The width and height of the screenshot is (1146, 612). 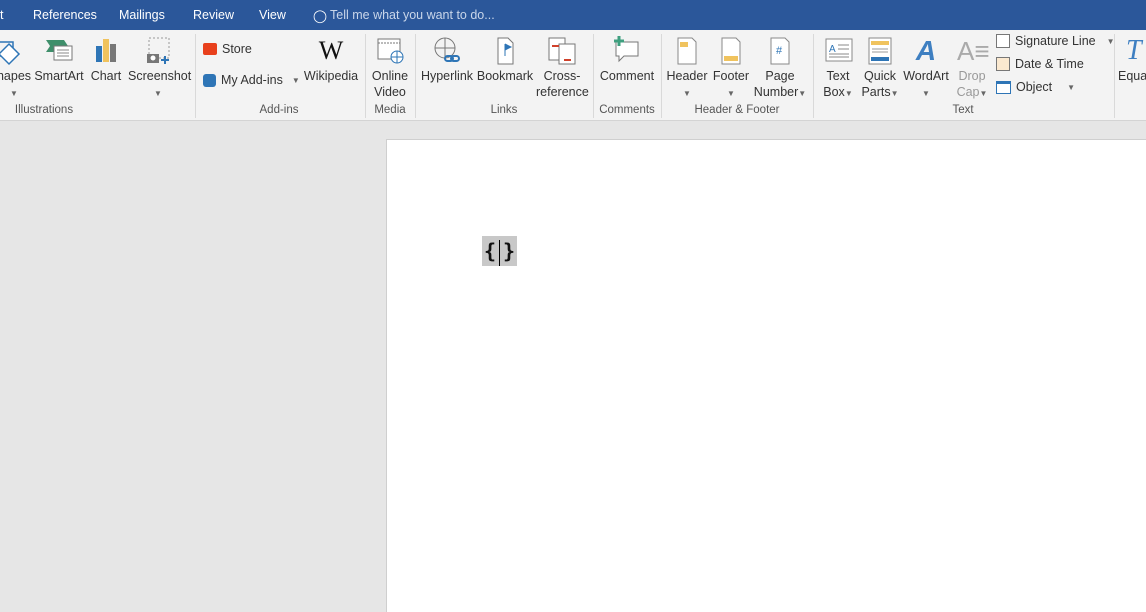 I want to click on shapes-icon, so click(x=14, y=51).